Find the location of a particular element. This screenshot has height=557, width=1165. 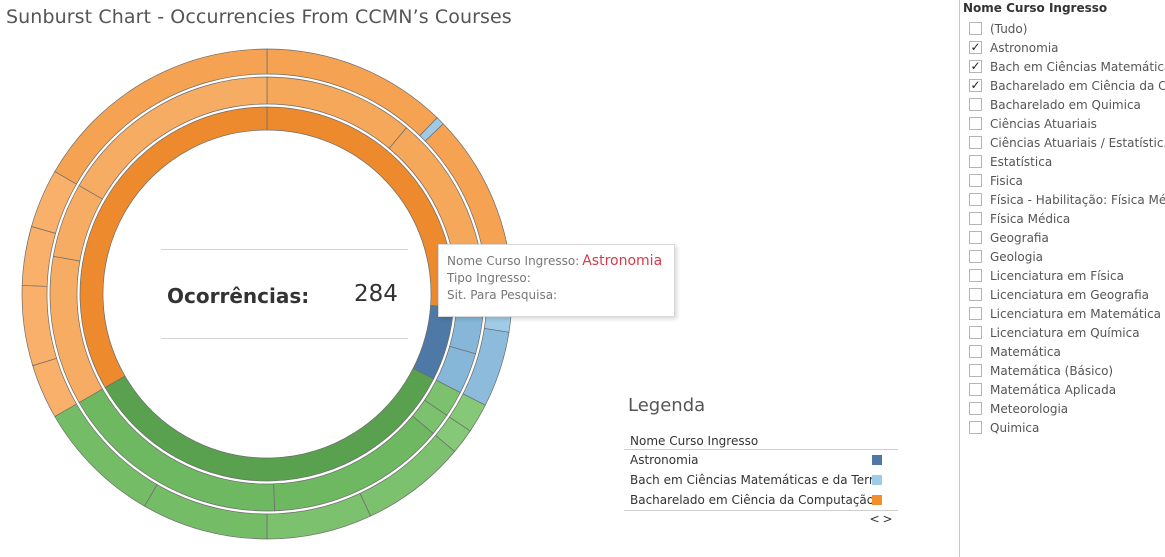

tooltip-situation-label: Sit. Para Pesquisa: is located at coordinates (502, 295).